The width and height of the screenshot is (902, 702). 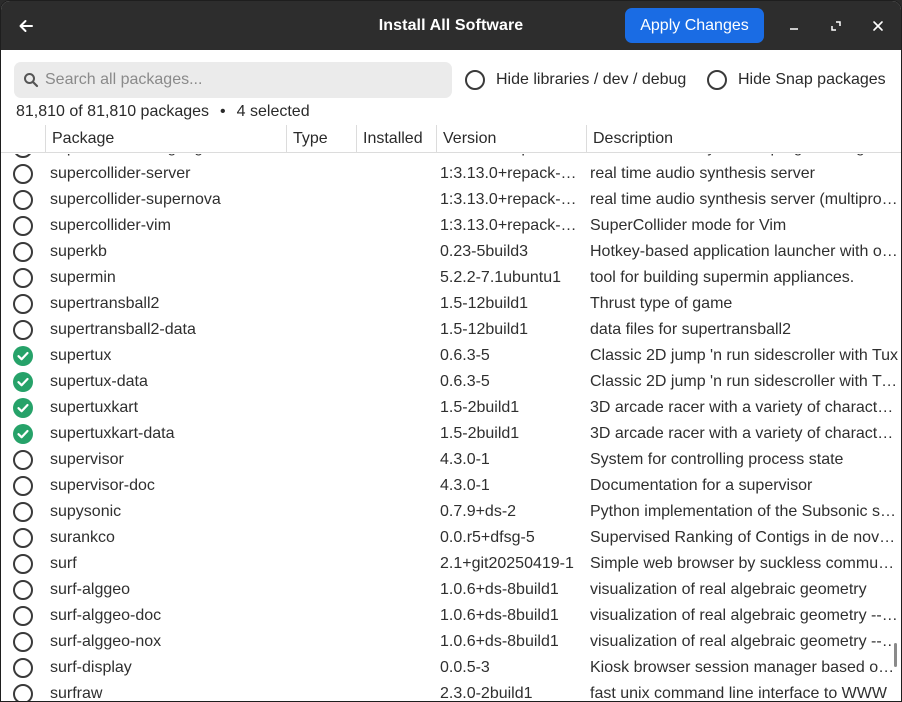 What do you see at coordinates (728, 589) in the screenshot?
I see `package-description: visualization of real algebraic geometry` at bounding box center [728, 589].